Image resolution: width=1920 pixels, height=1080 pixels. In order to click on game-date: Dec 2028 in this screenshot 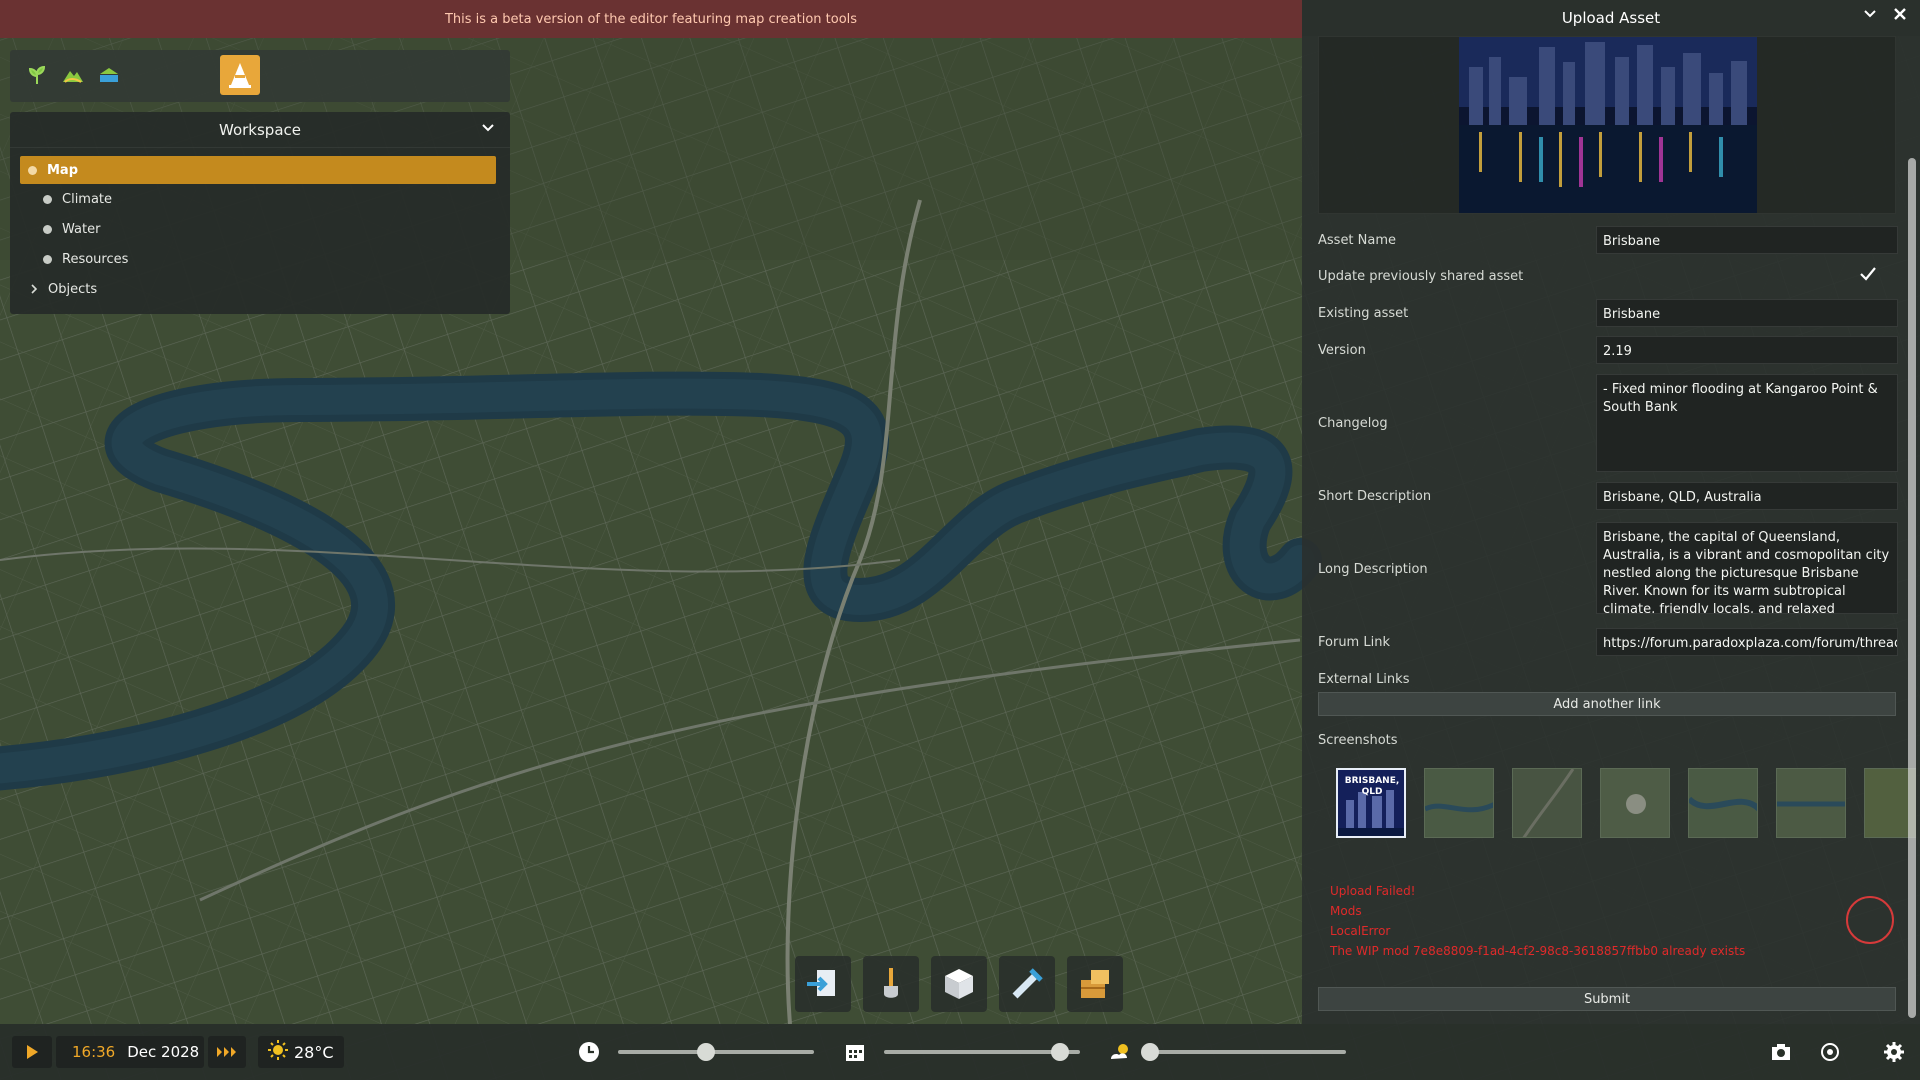, I will do `click(163, 1052)`.